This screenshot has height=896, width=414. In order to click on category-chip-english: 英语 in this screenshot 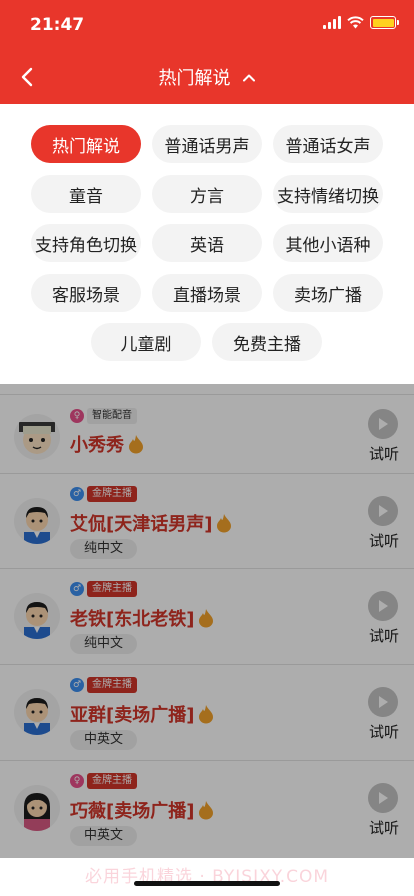, I will do `click(207, 243)`.